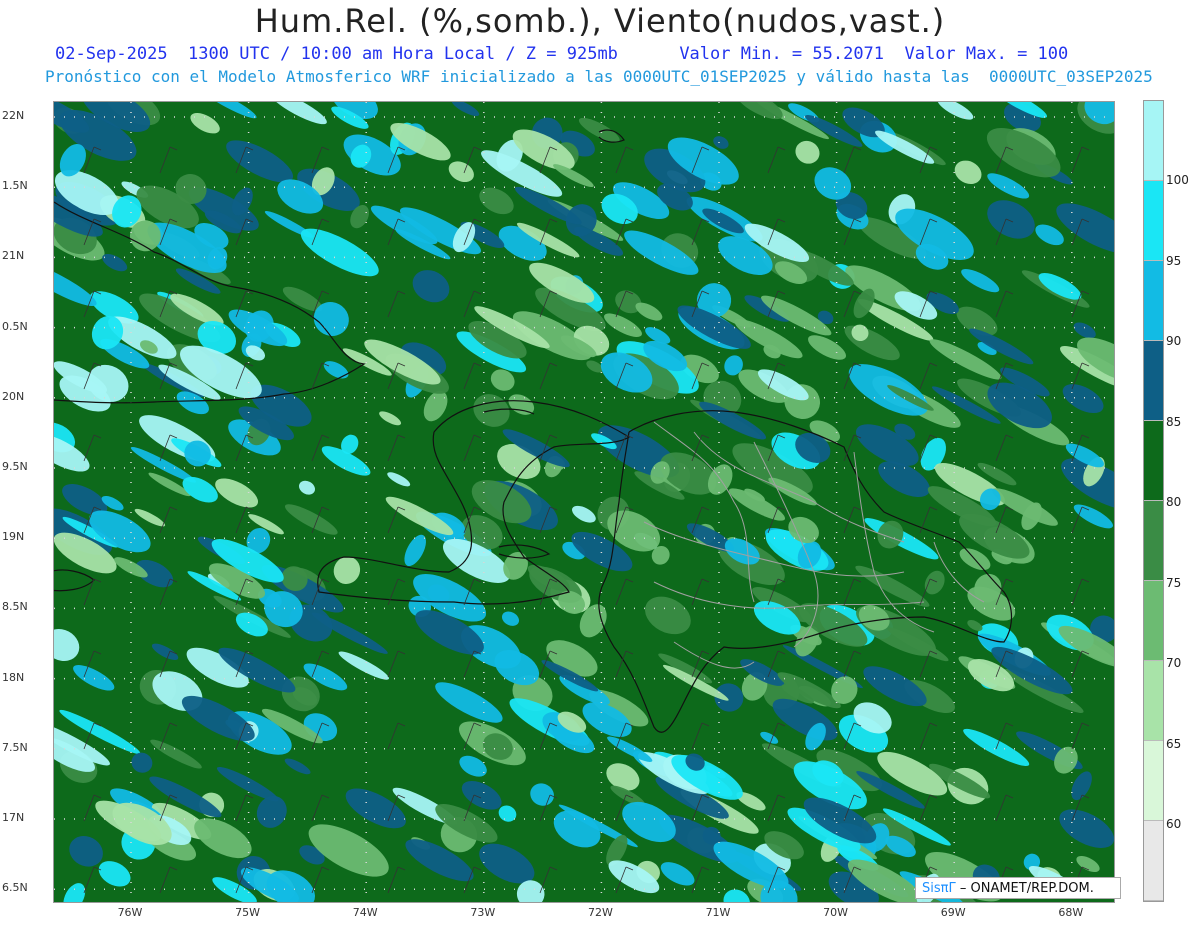  I want to click on lat-label: 22N, so click(13, 115).